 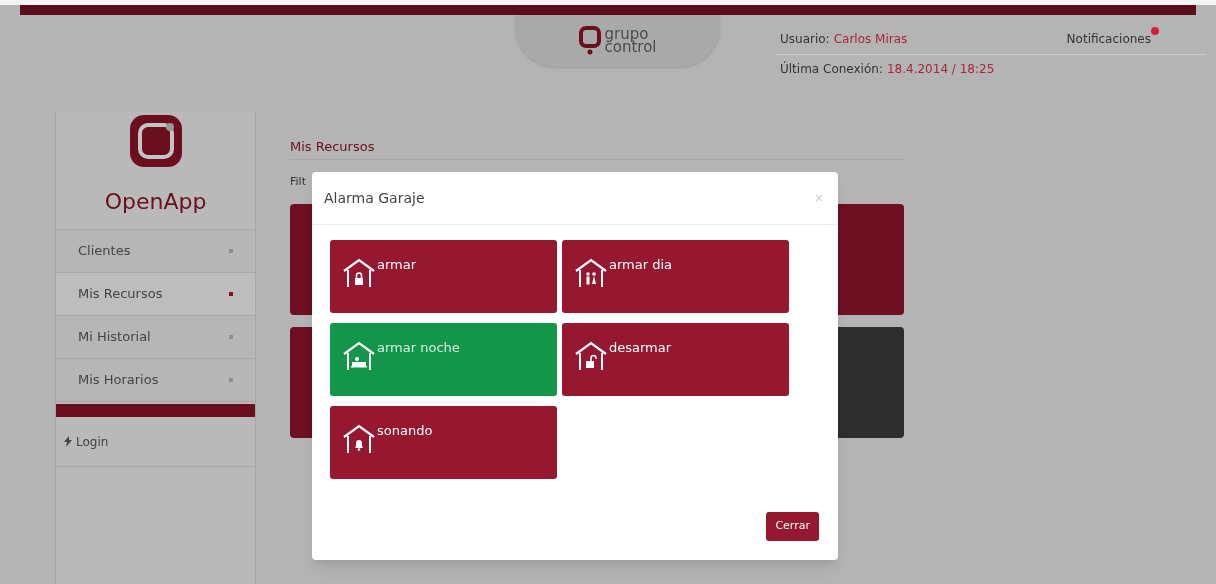 I want to click on bolt-icon, so click(x=68, y=441).